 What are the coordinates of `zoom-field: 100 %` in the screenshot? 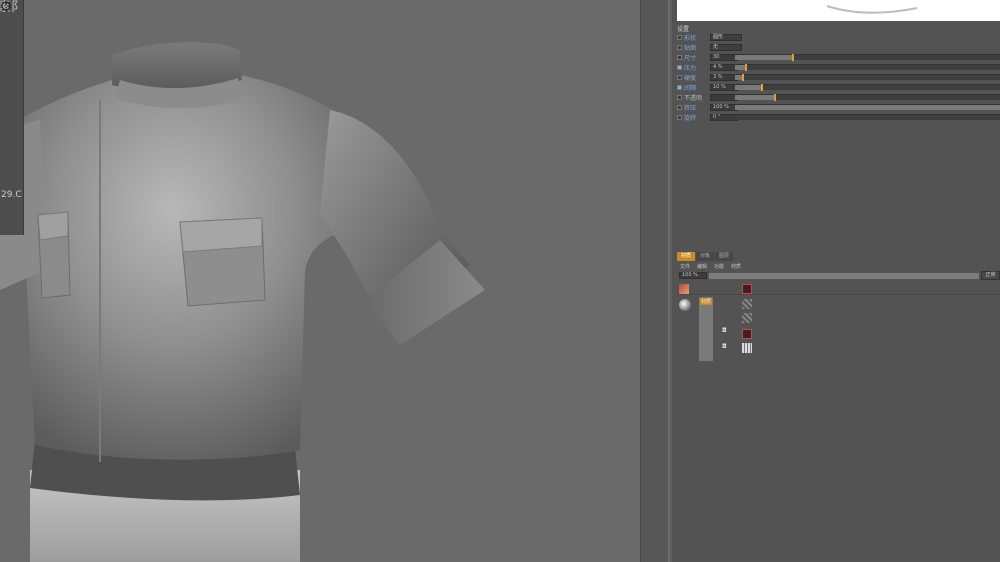 It's located at (693, 275).